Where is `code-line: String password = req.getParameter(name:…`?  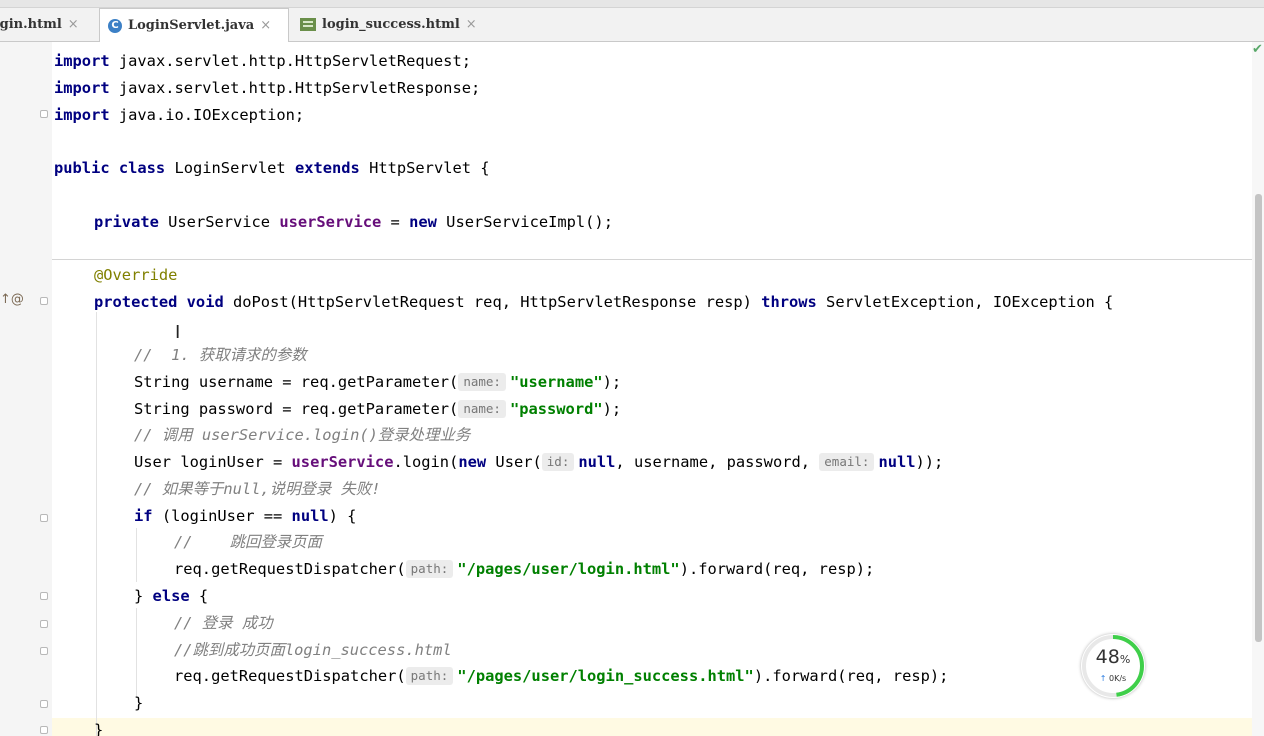
code-line: String password = req.getParameter(name:… is located at coordinates (378, 409).